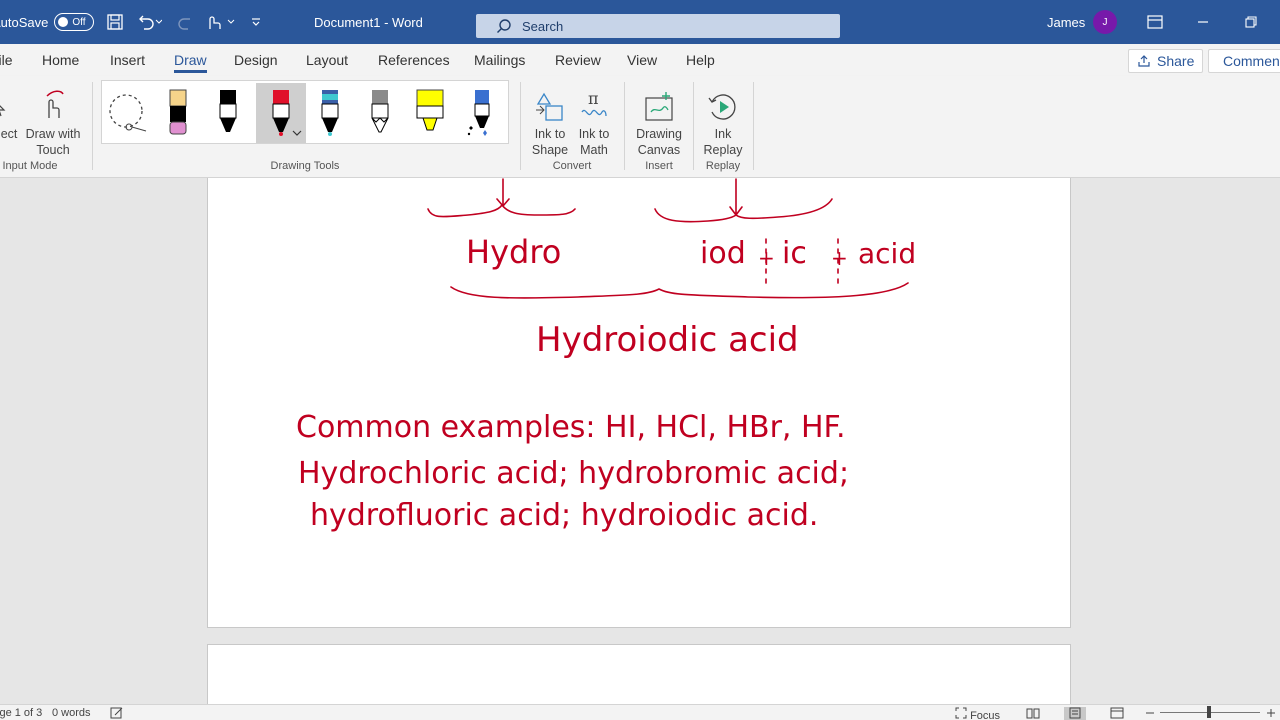 Image resolution: width=1280 pixels, height=720 pixels. Describe the element at coordinates (1251, 22) in the screenshot. I see `restore-icon` at that location.